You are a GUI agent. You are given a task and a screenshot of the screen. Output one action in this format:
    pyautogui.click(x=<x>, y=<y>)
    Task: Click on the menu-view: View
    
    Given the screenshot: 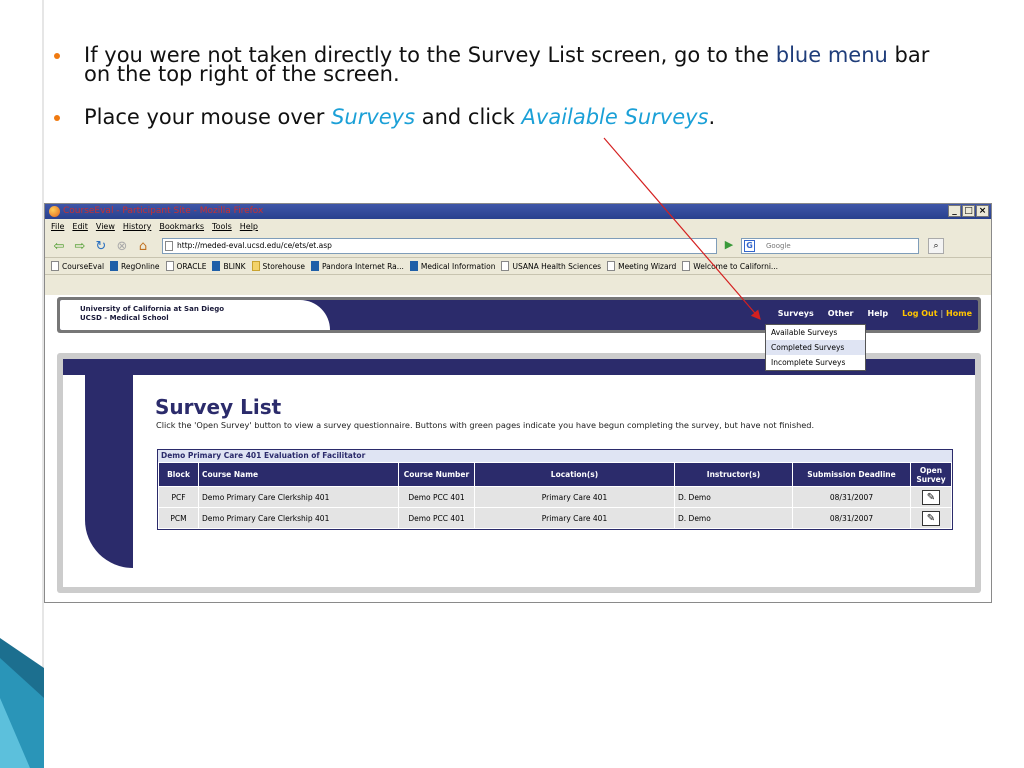 What is the action you would take?
    pyautogui.click(x=105, y=227)
    